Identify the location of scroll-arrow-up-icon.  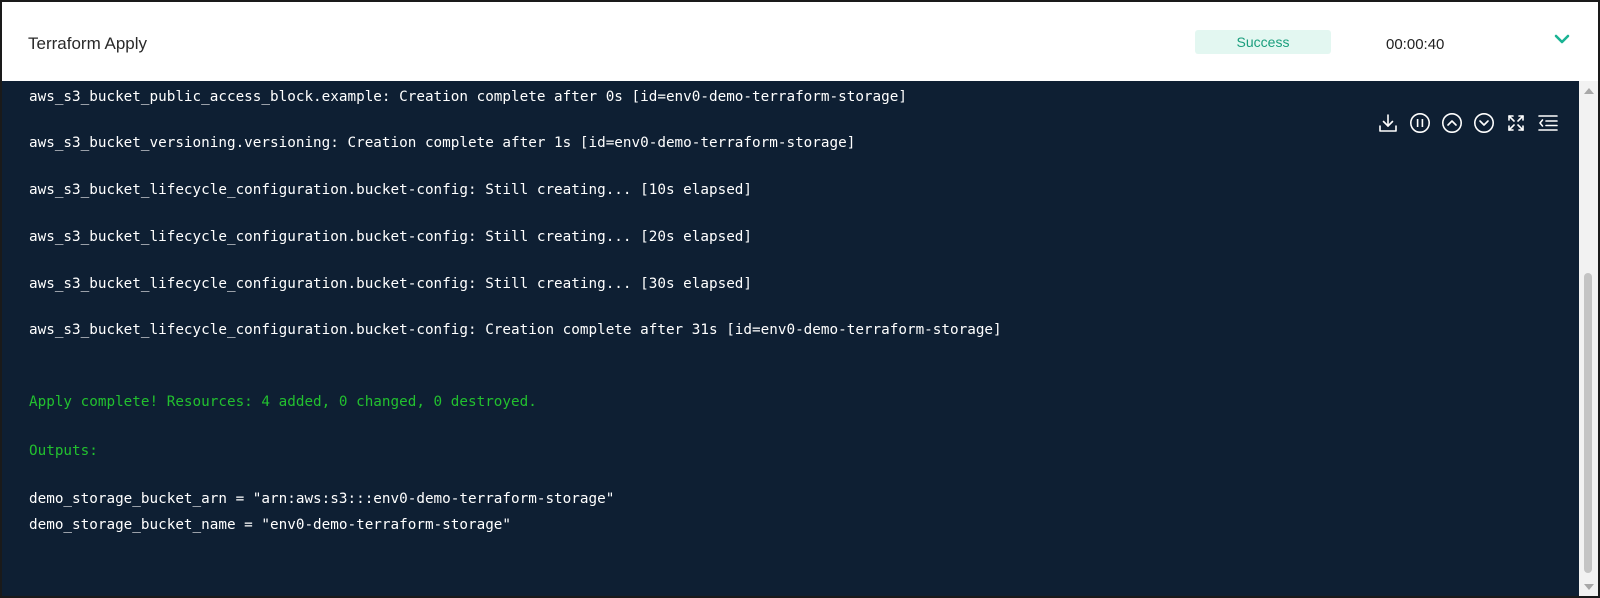
(1589, 91).